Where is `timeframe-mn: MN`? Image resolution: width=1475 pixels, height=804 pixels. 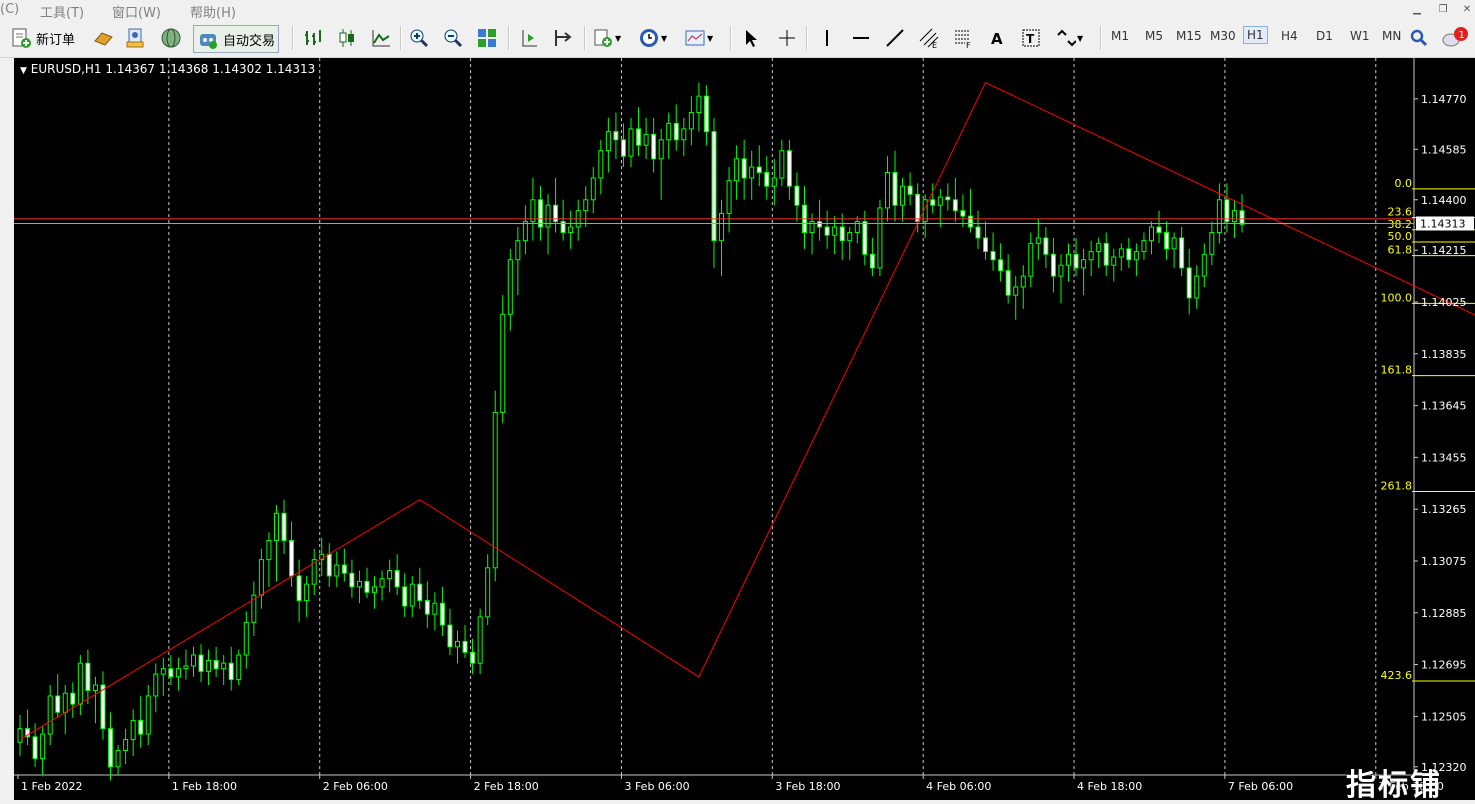
timeframe-mn: MN is located at coordinates (1391, 36).